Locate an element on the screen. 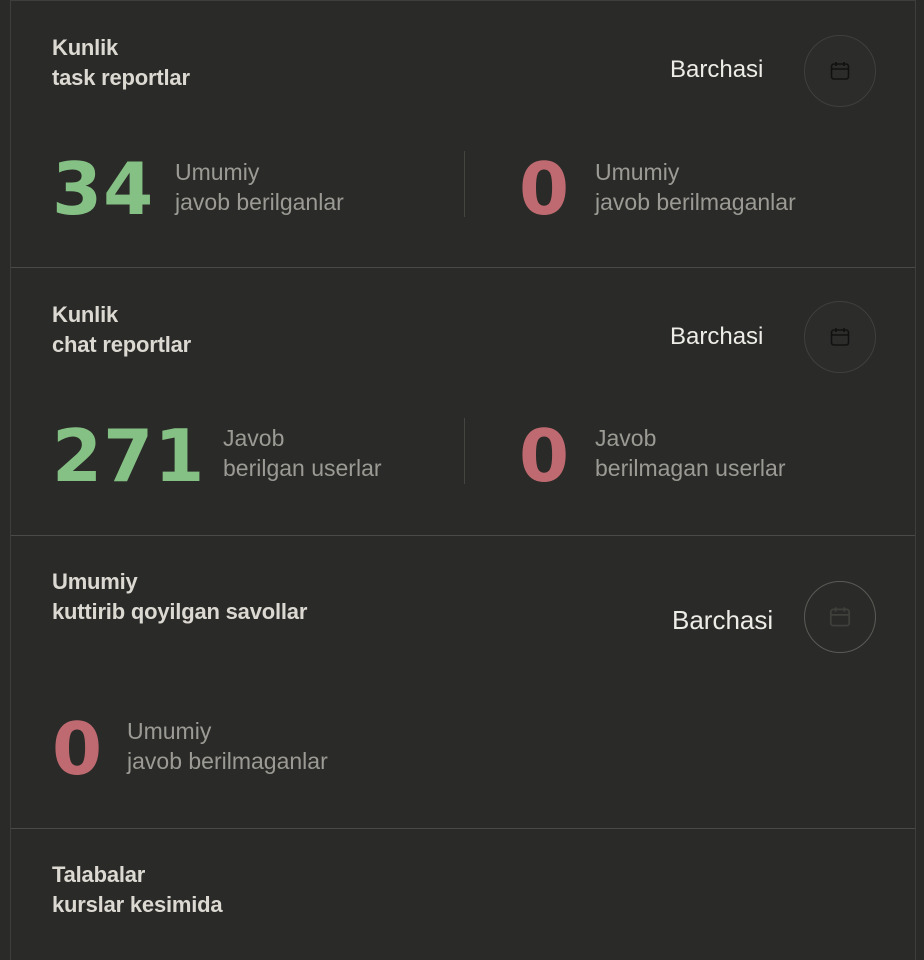  card-title-line1: Umumiy is located at coordinates (95, 581).